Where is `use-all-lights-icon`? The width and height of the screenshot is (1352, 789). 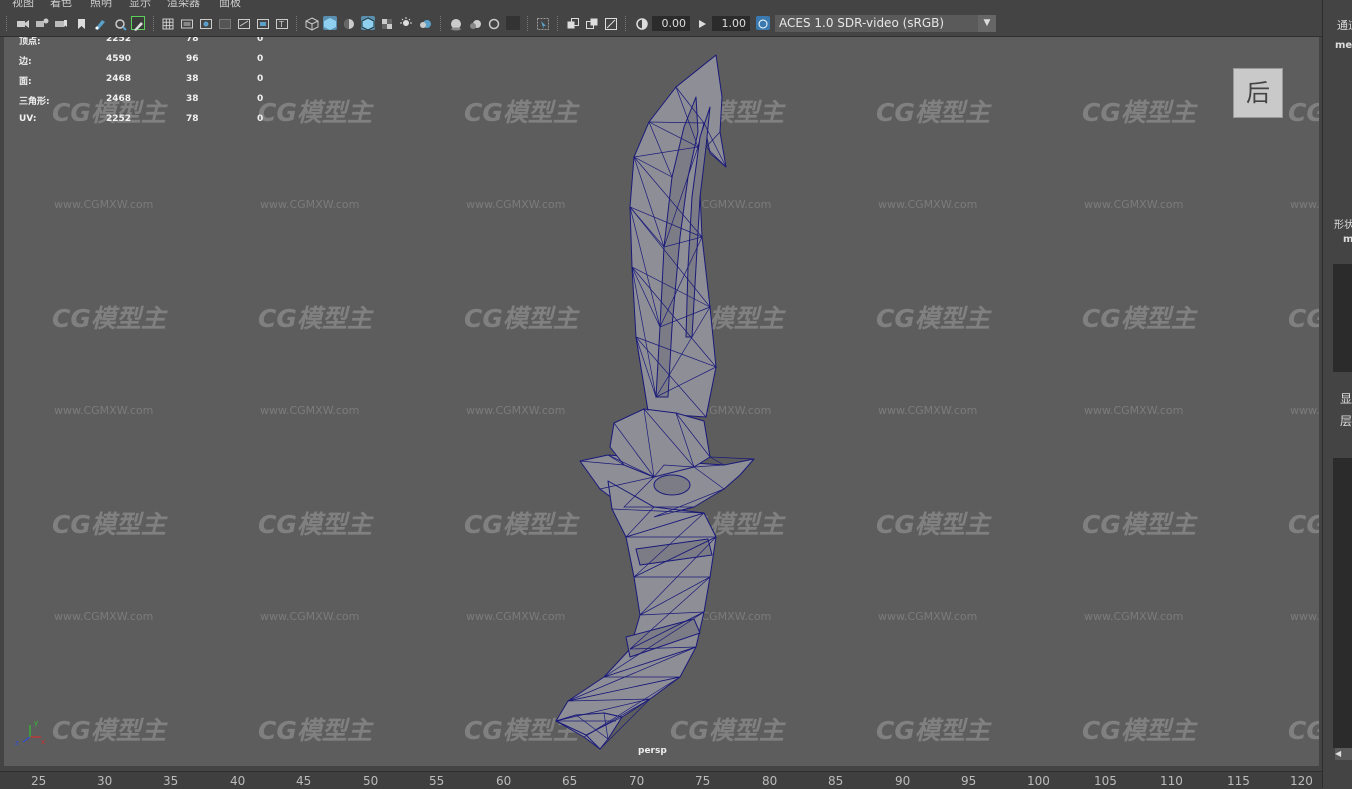
use-all-lights-icon is located at coordinates (406, 23).